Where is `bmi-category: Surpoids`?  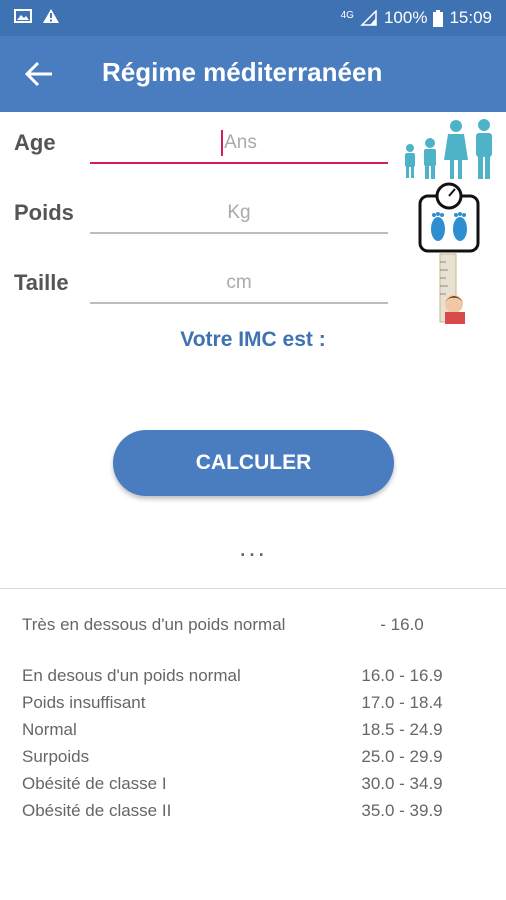
bmi-category: Surpoids is located at coordinates (56, 756).